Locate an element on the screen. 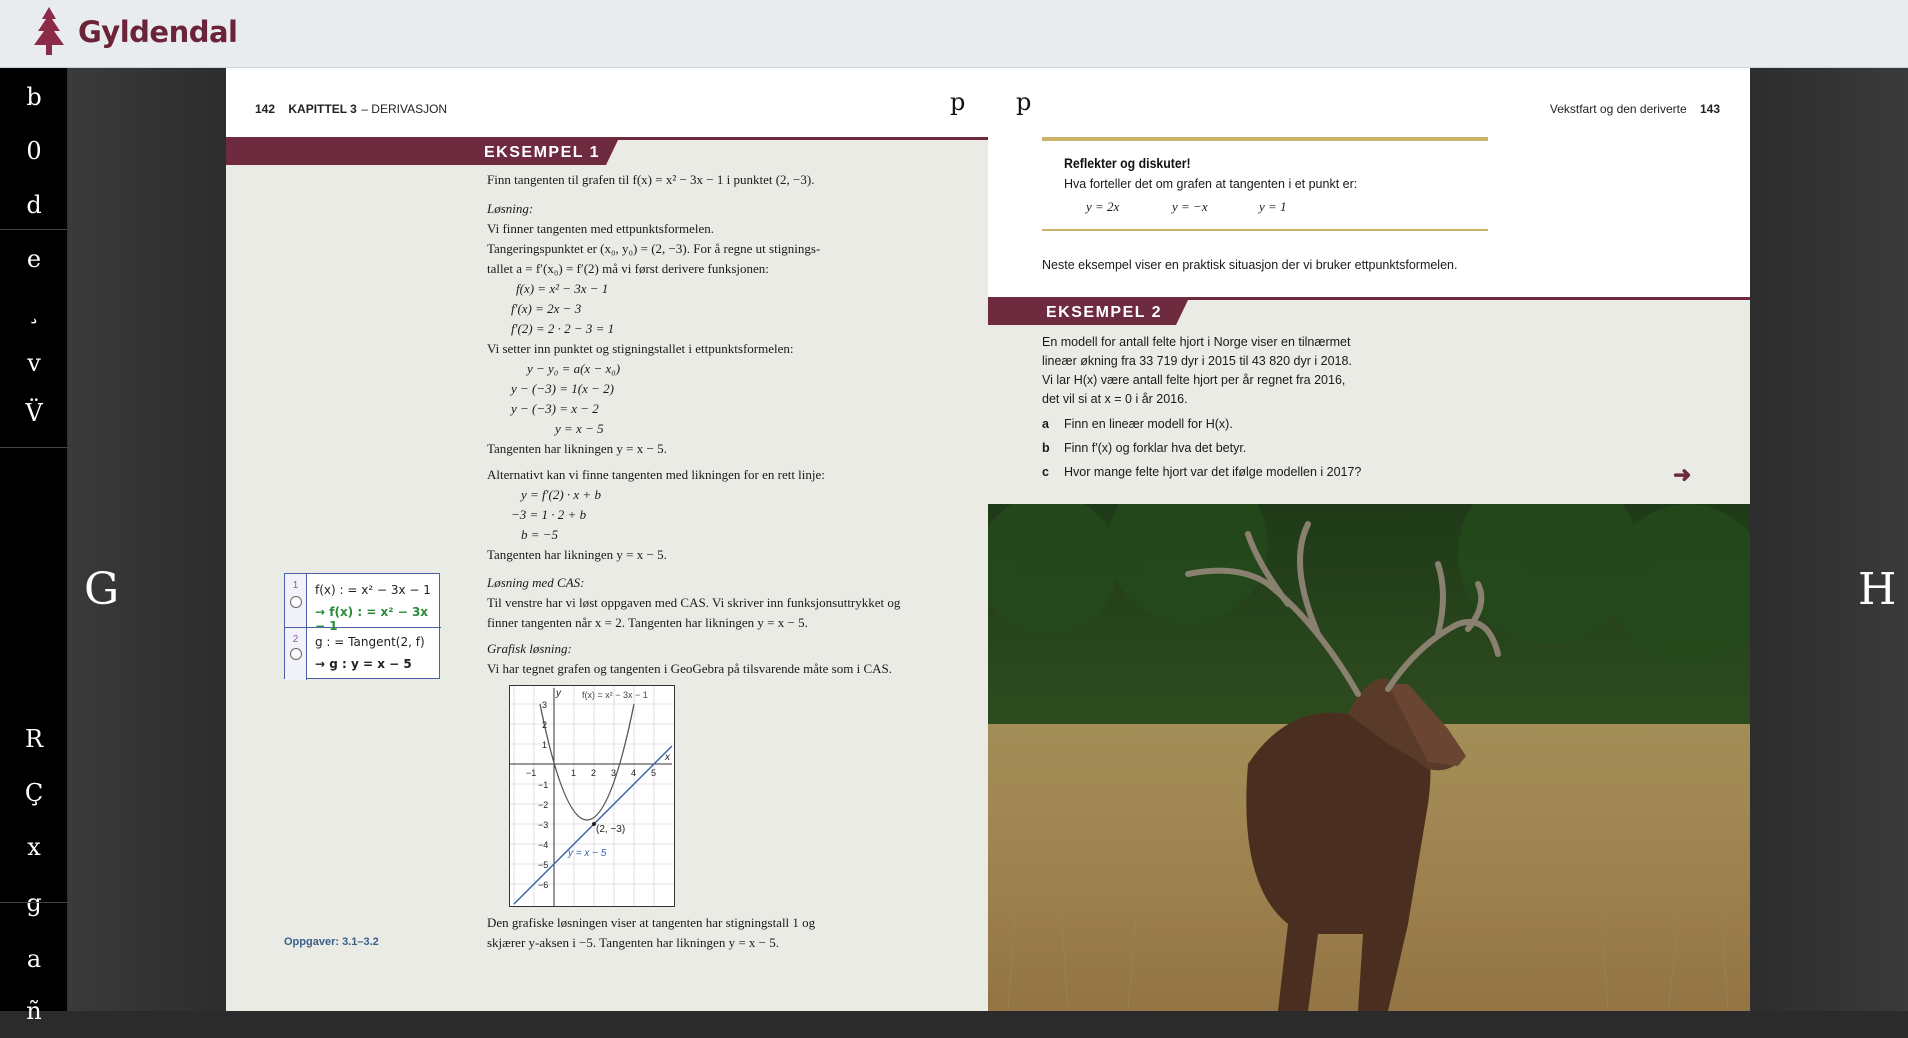  task-letter: a is located at coordinates (1045, 424).